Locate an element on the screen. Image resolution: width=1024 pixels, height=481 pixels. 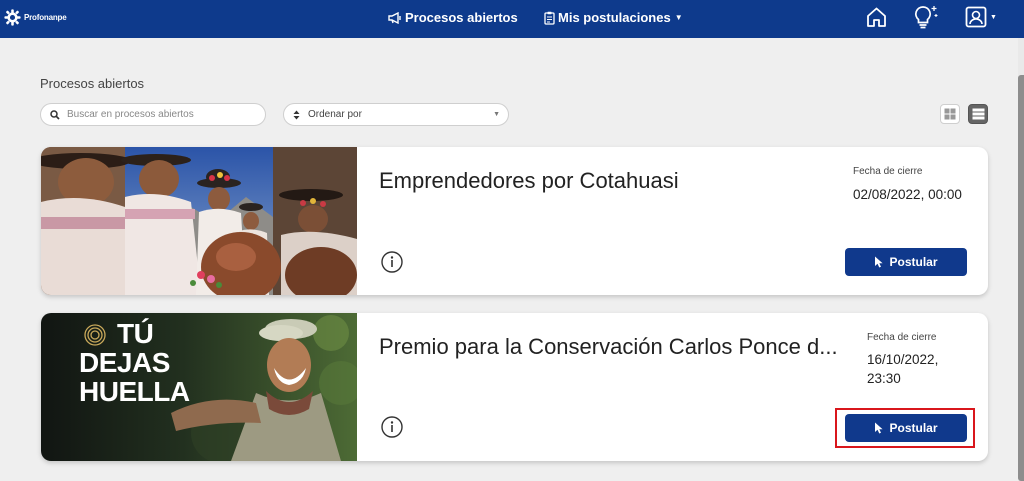
list-view-button is located at coordinates (978, 114).